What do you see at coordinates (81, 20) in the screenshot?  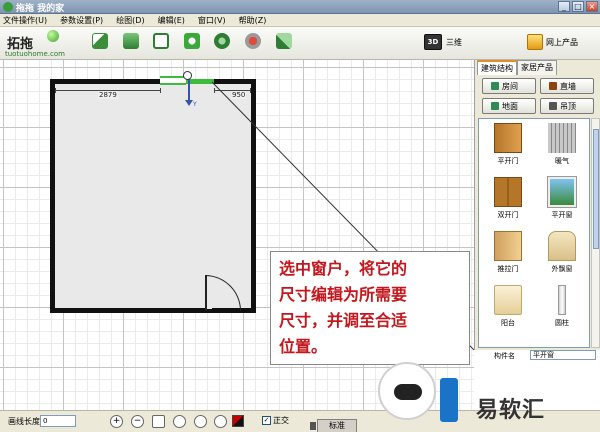 I see `menu-settings: 参数设置(P)` at bounding box center [81, 20].